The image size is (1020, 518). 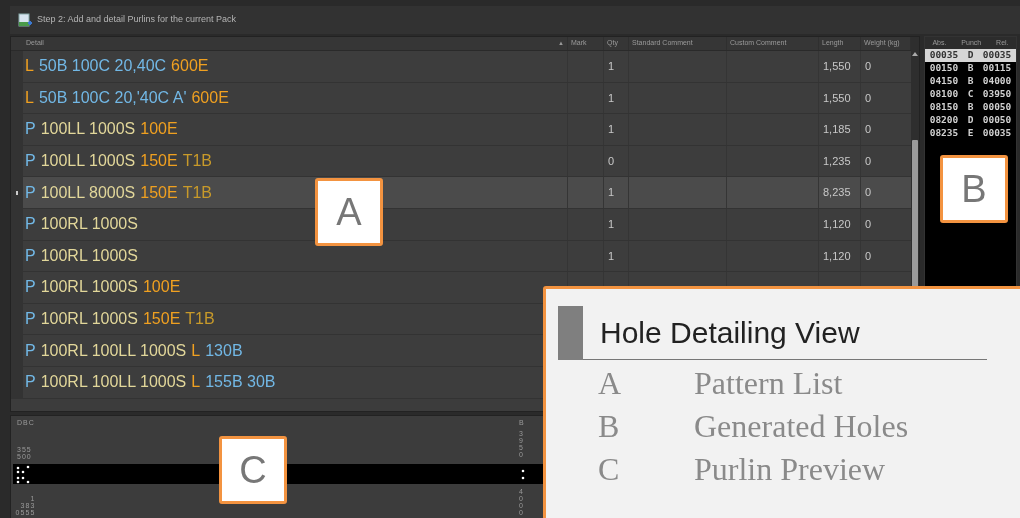 I want to click on legend-label: Purlin Preview, so click(x=790, y=469).